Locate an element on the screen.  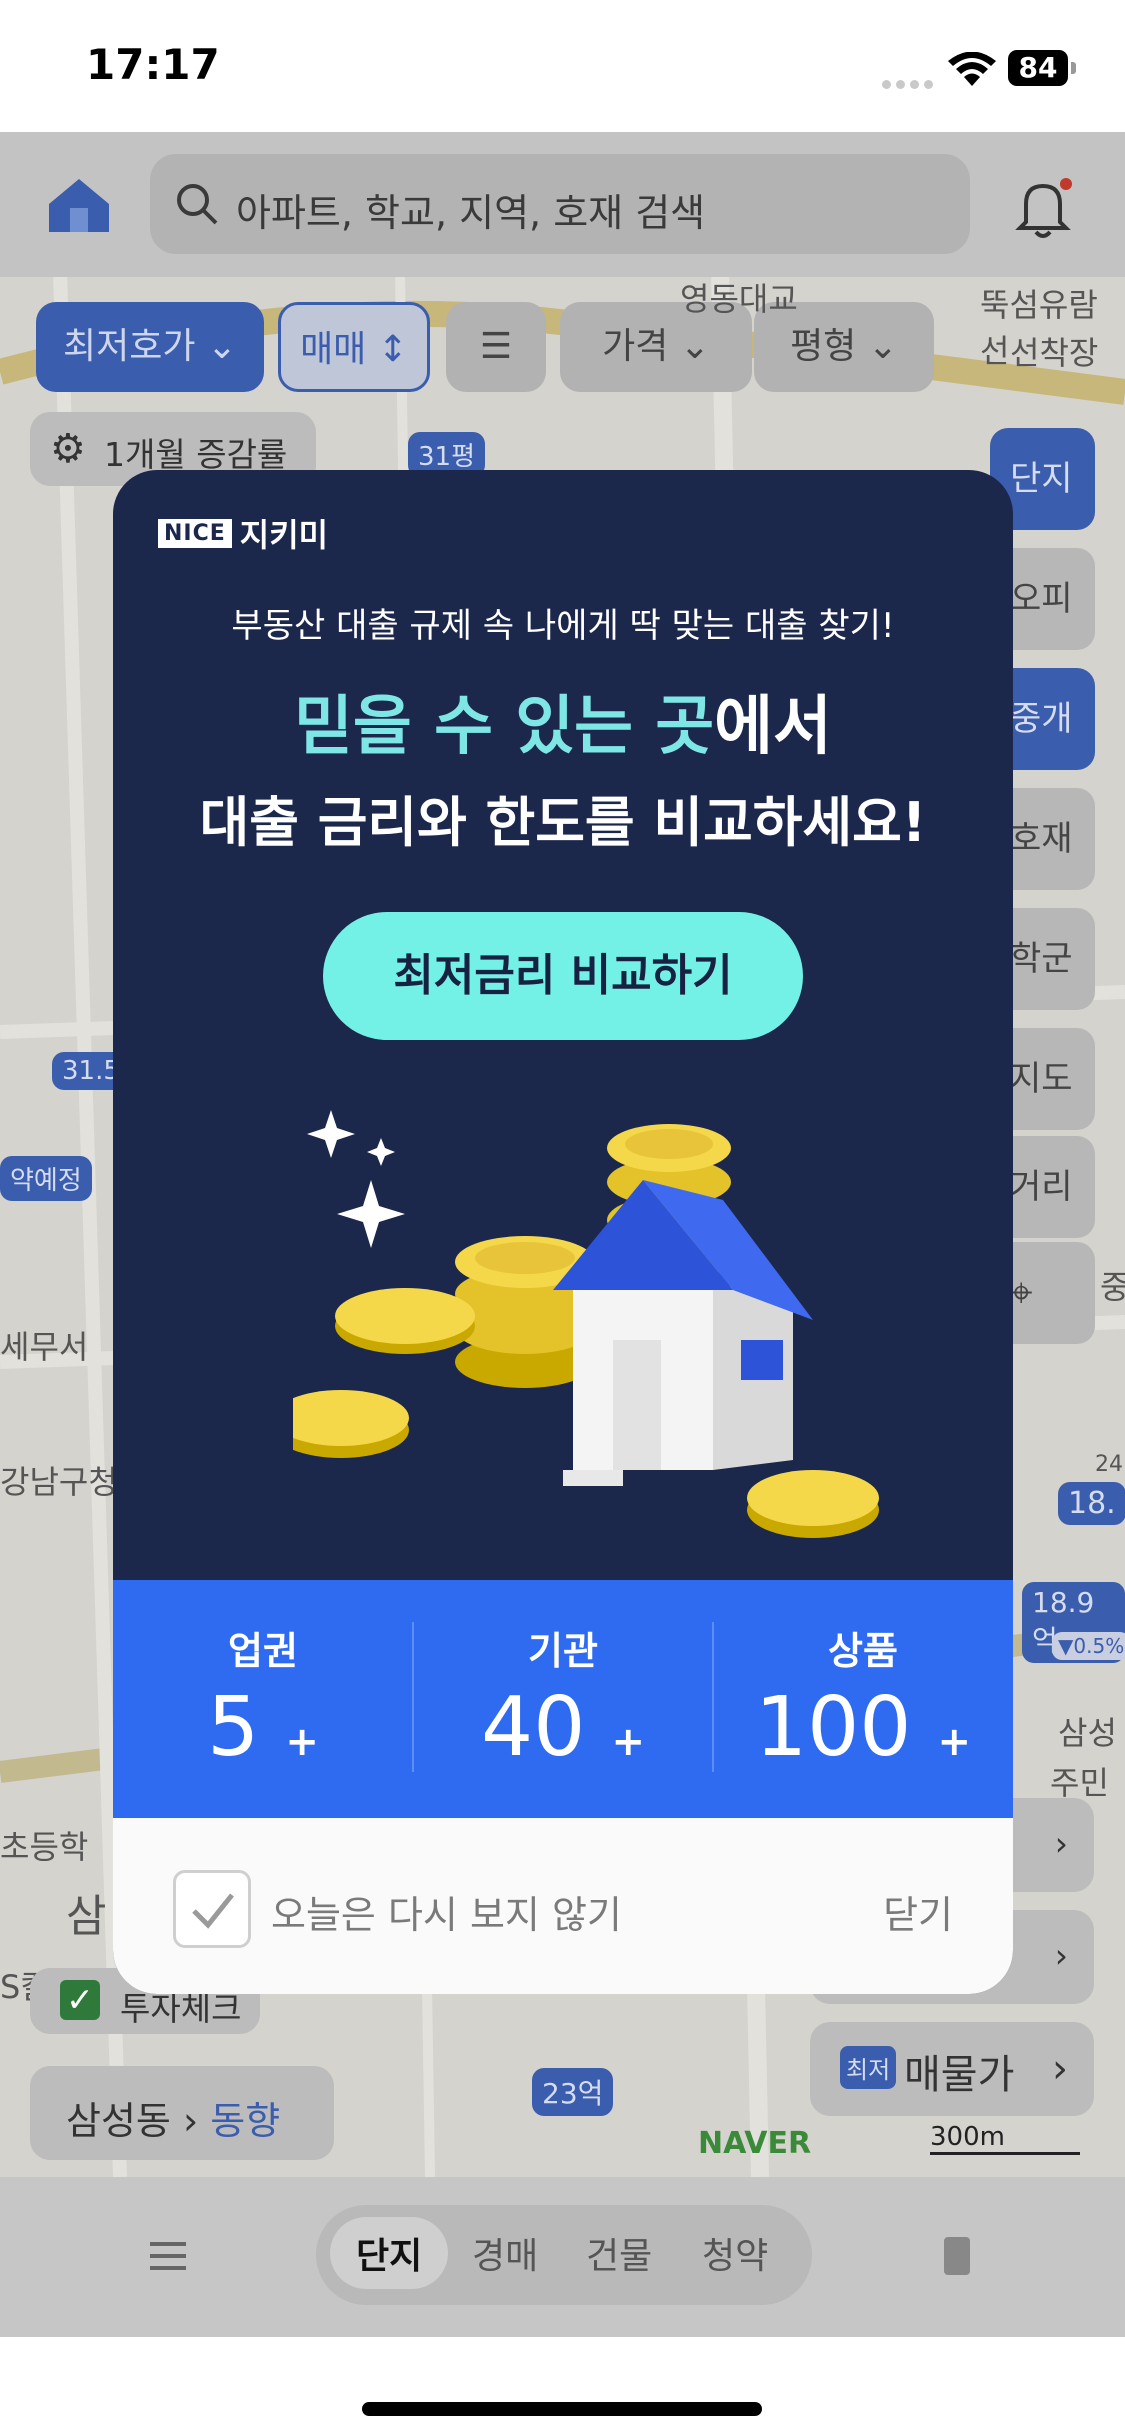
checkbox-checked-icon: ✓ is located at coordinates (80, 2000).